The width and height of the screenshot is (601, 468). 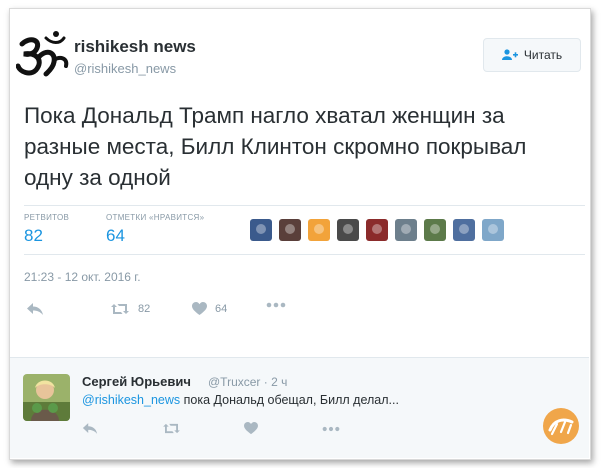 I want to click on reply-mention-link: @rishikesh_news, so click(x=131, y=400).